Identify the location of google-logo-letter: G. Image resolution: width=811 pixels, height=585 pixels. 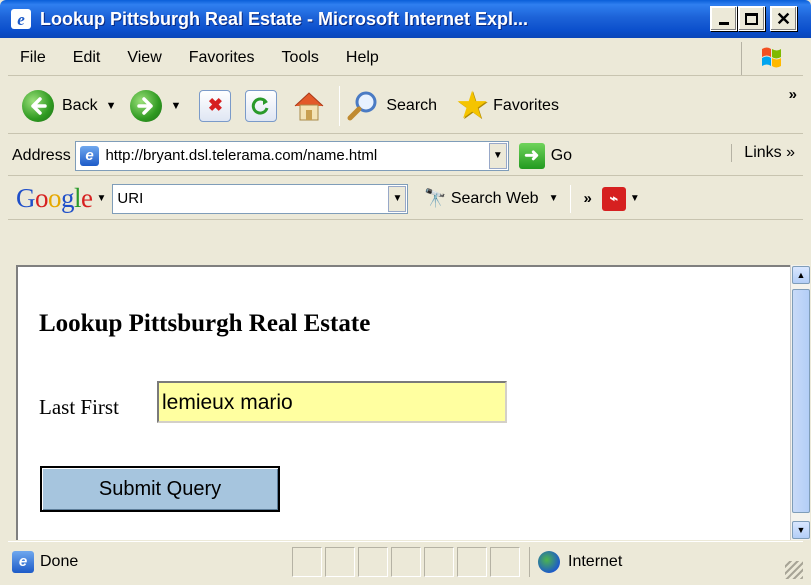
(26, 198).